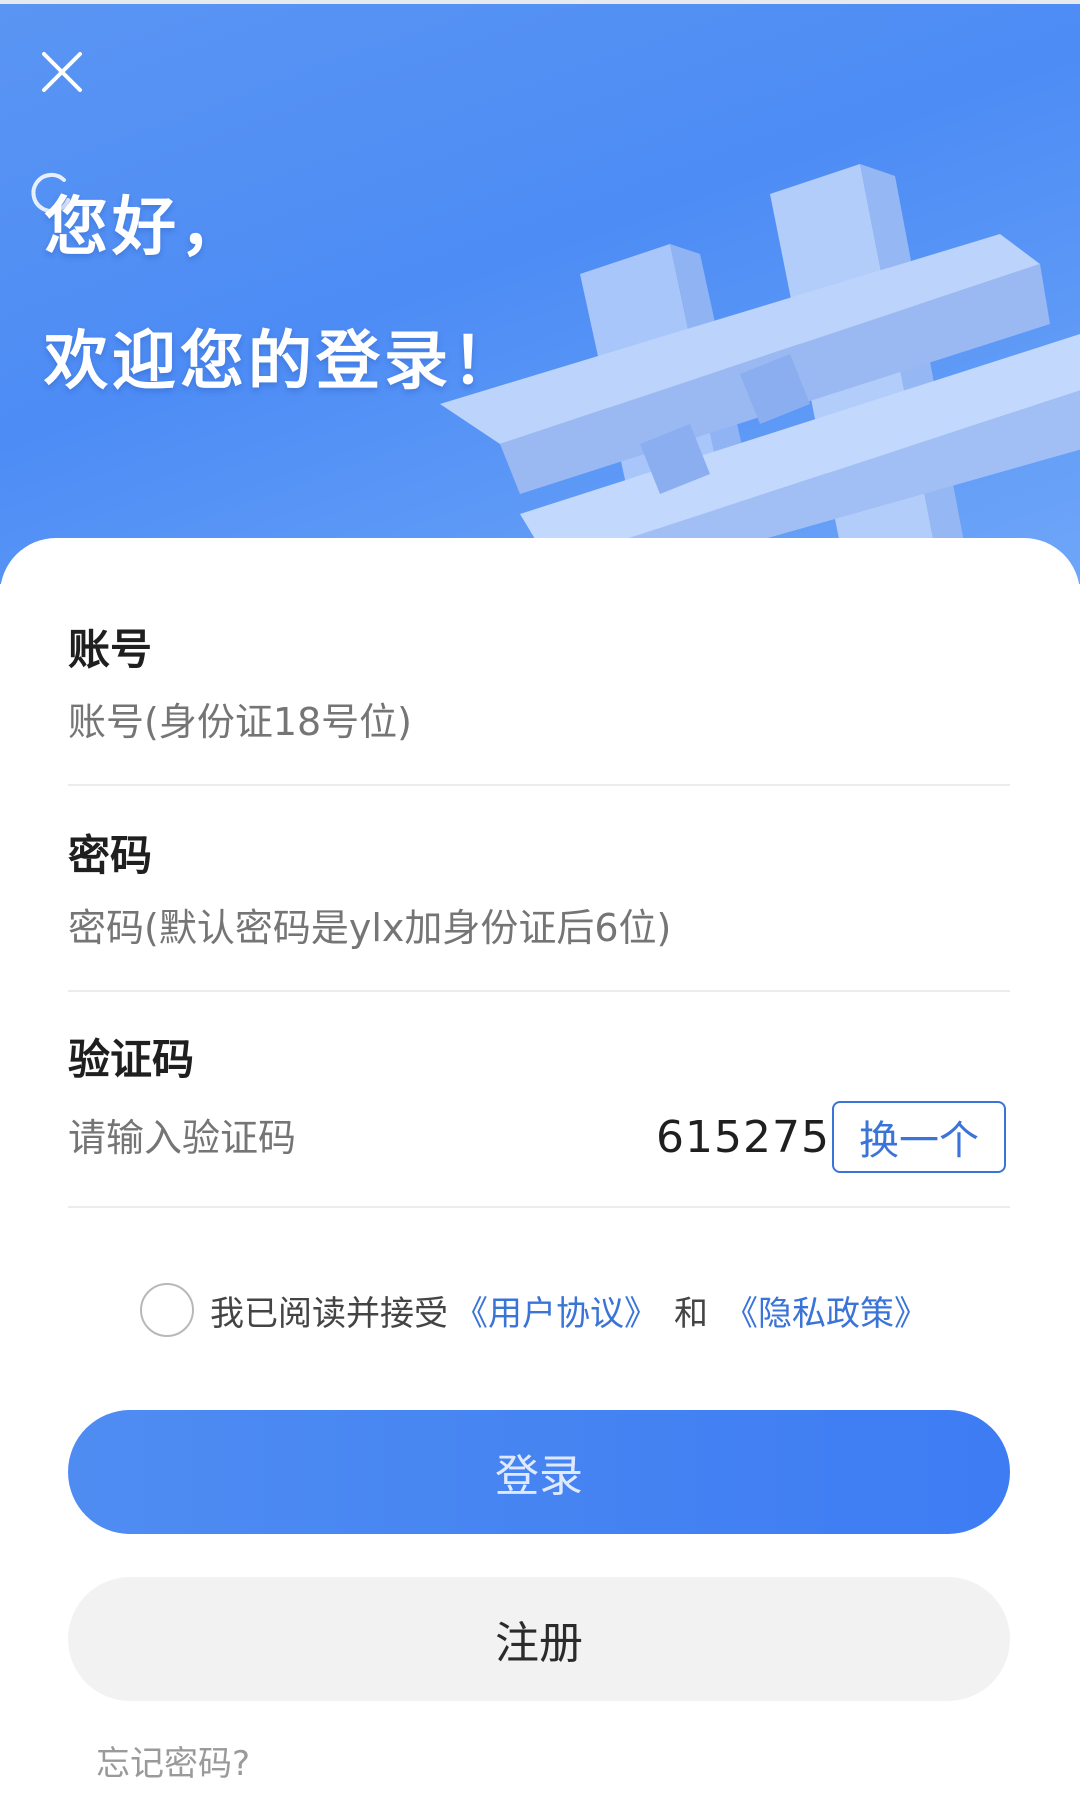  Describe the element at coordinates (282, 362) in the screenshot. I see `welcome-subtitle: 欢迎您的登录！` at that location.